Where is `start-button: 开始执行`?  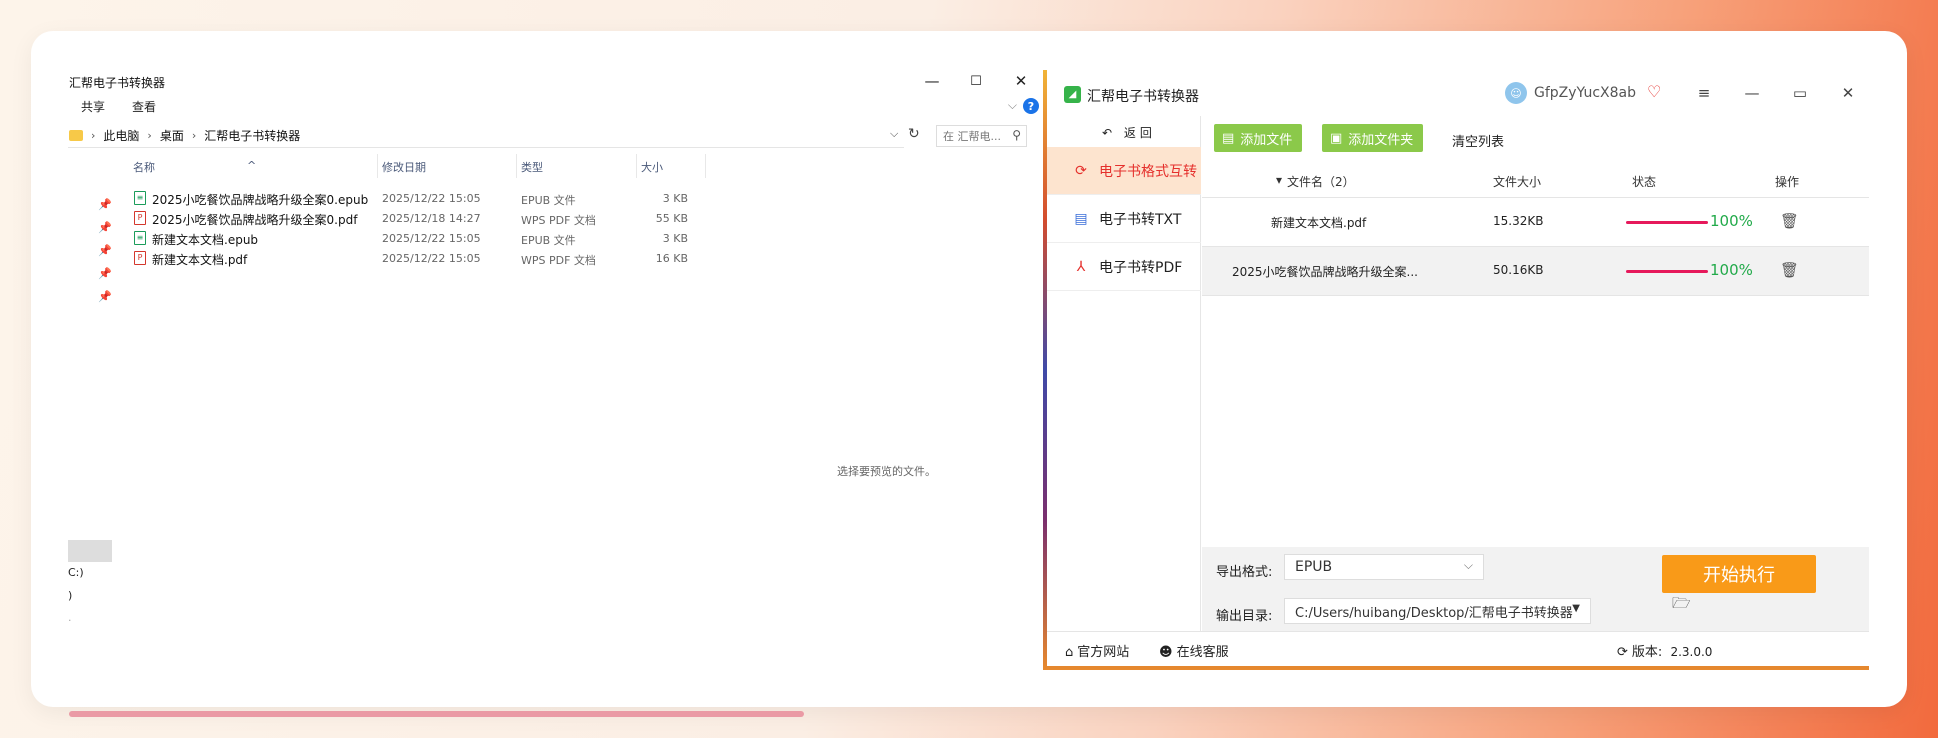
start-button: 开始执行 is located at coordinates (1739, 574).